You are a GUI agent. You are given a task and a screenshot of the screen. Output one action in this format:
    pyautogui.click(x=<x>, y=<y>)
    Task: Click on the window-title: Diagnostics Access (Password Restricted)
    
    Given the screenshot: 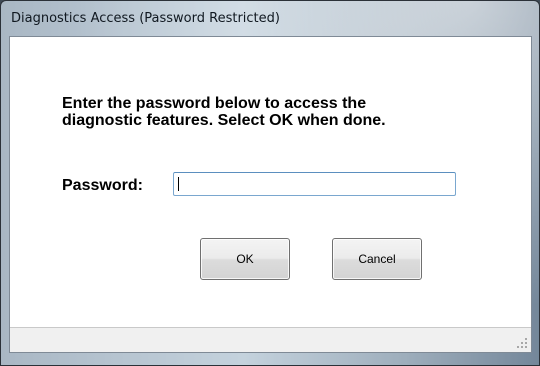 What is the action you would take?
    pyautogui.click(x=145, y=18)
    